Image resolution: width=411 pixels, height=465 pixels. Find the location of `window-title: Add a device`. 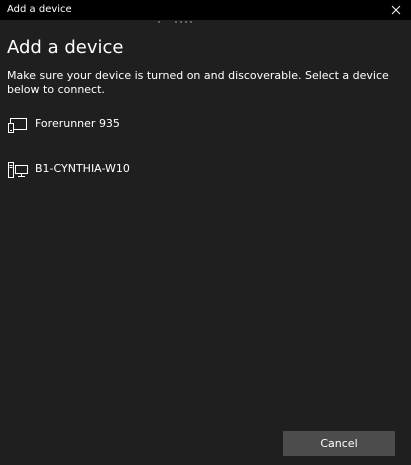

window-title: Add a device is located at coordinates (39, 9).